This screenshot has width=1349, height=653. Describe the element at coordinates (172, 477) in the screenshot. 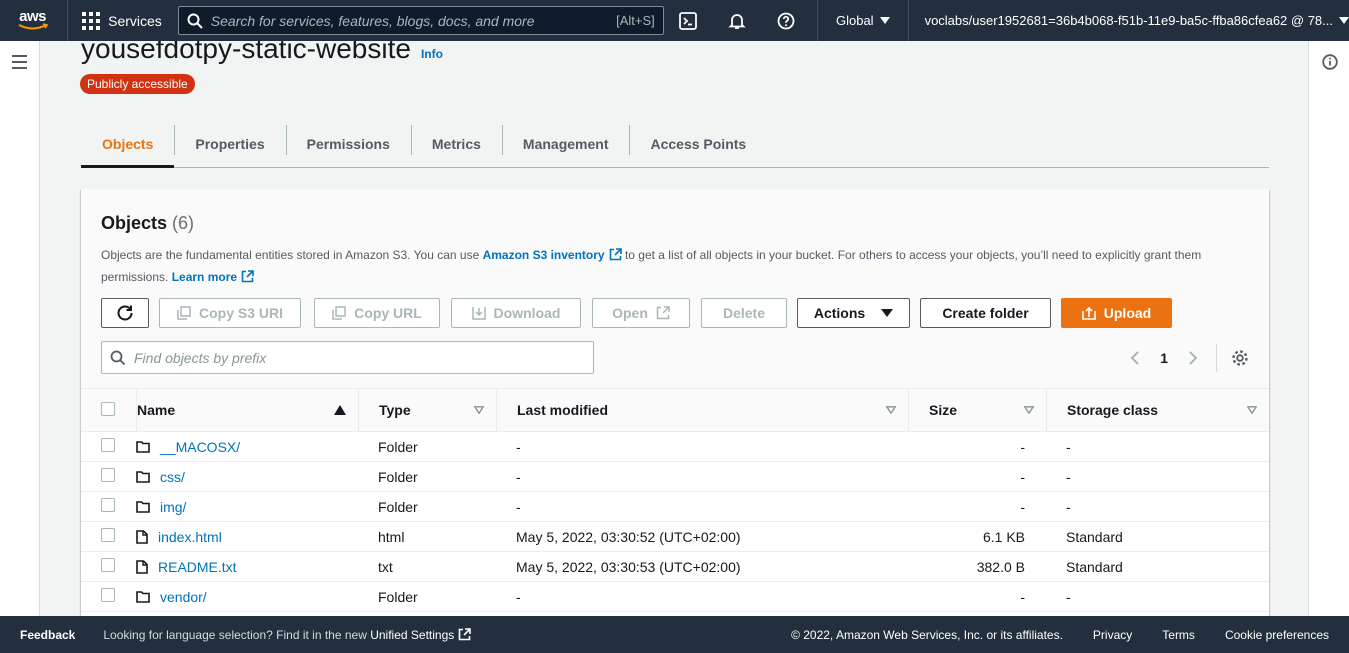

I see `object-name-link: css/` at that location.